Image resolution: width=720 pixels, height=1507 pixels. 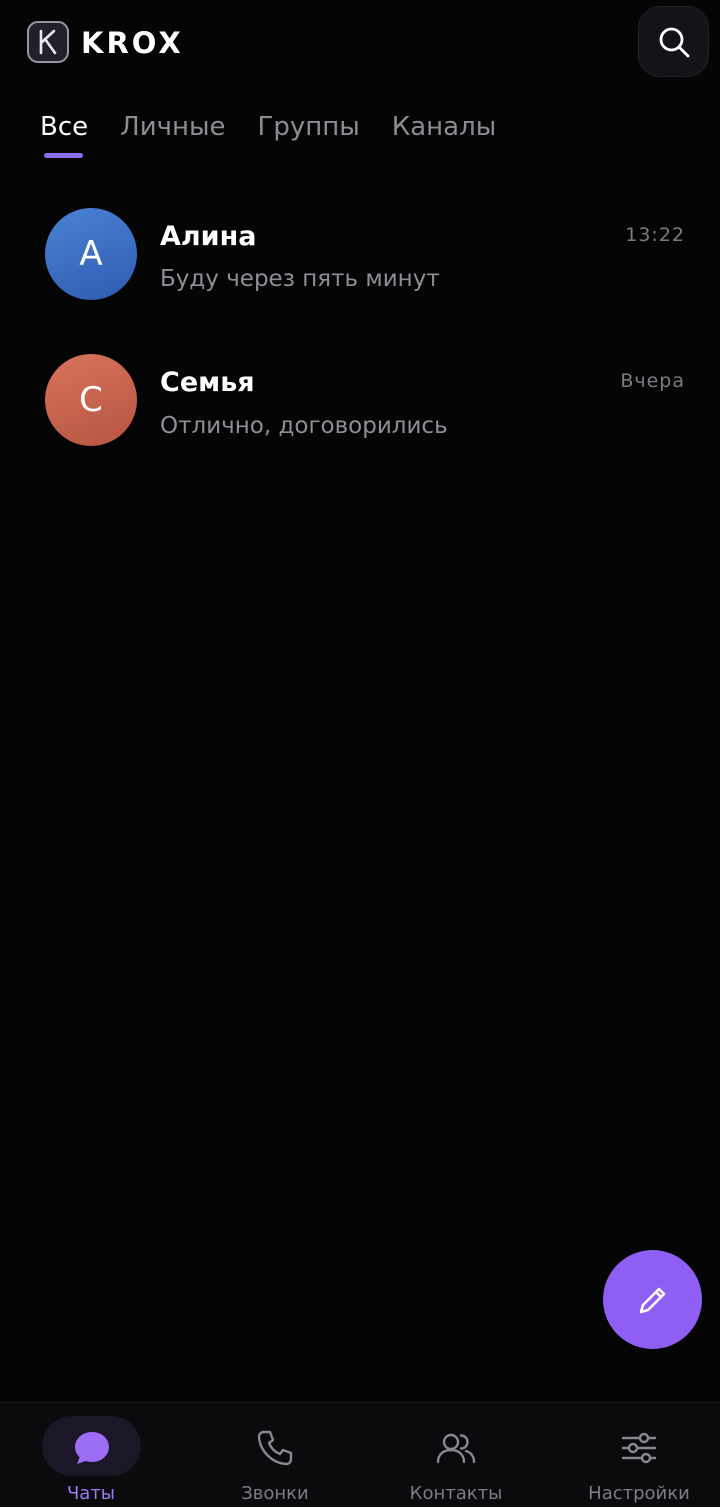 I want to click on search-icon, so click(x=674, y=42).